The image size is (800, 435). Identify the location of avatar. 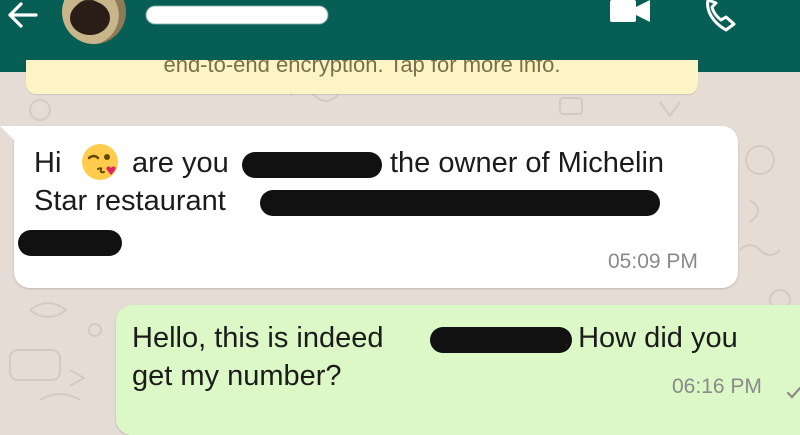
(94, 22).